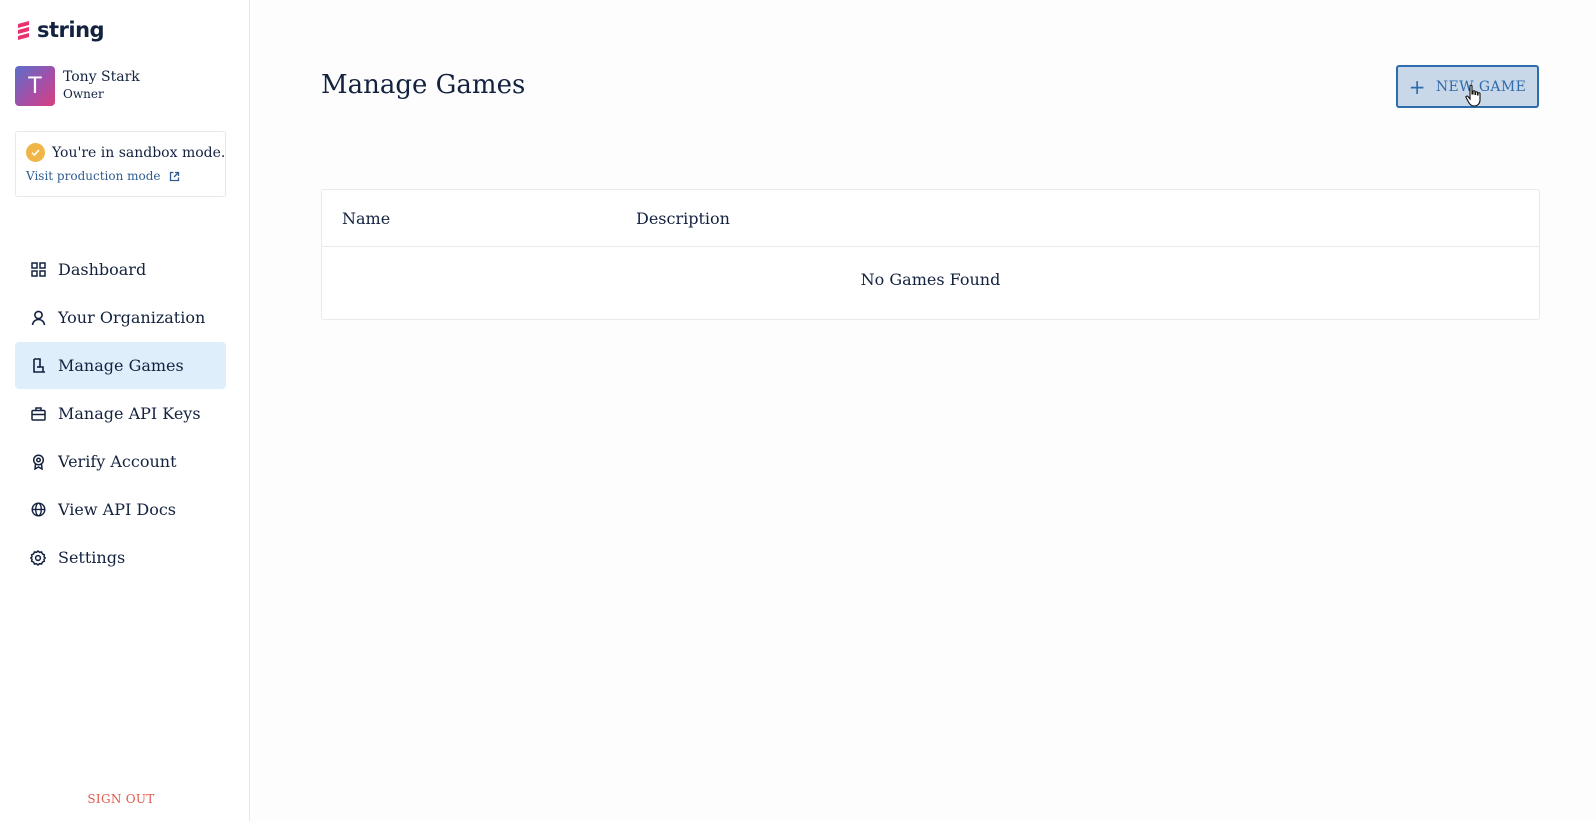  Describe the element at coordinates (77, 86) in the screenshot. I see `user-profile: T Tony Stark Owner` at that location.